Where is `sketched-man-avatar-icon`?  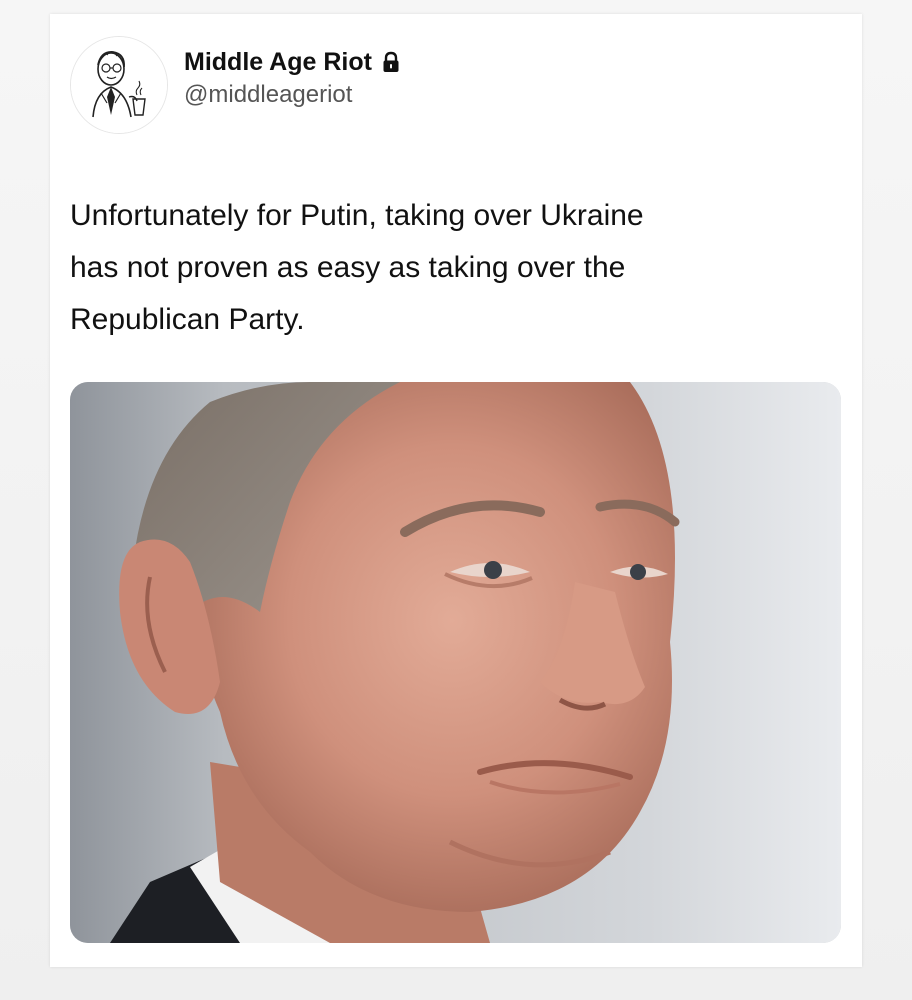 sketched-man-avatar-icon is located at coordinates (119, 85).